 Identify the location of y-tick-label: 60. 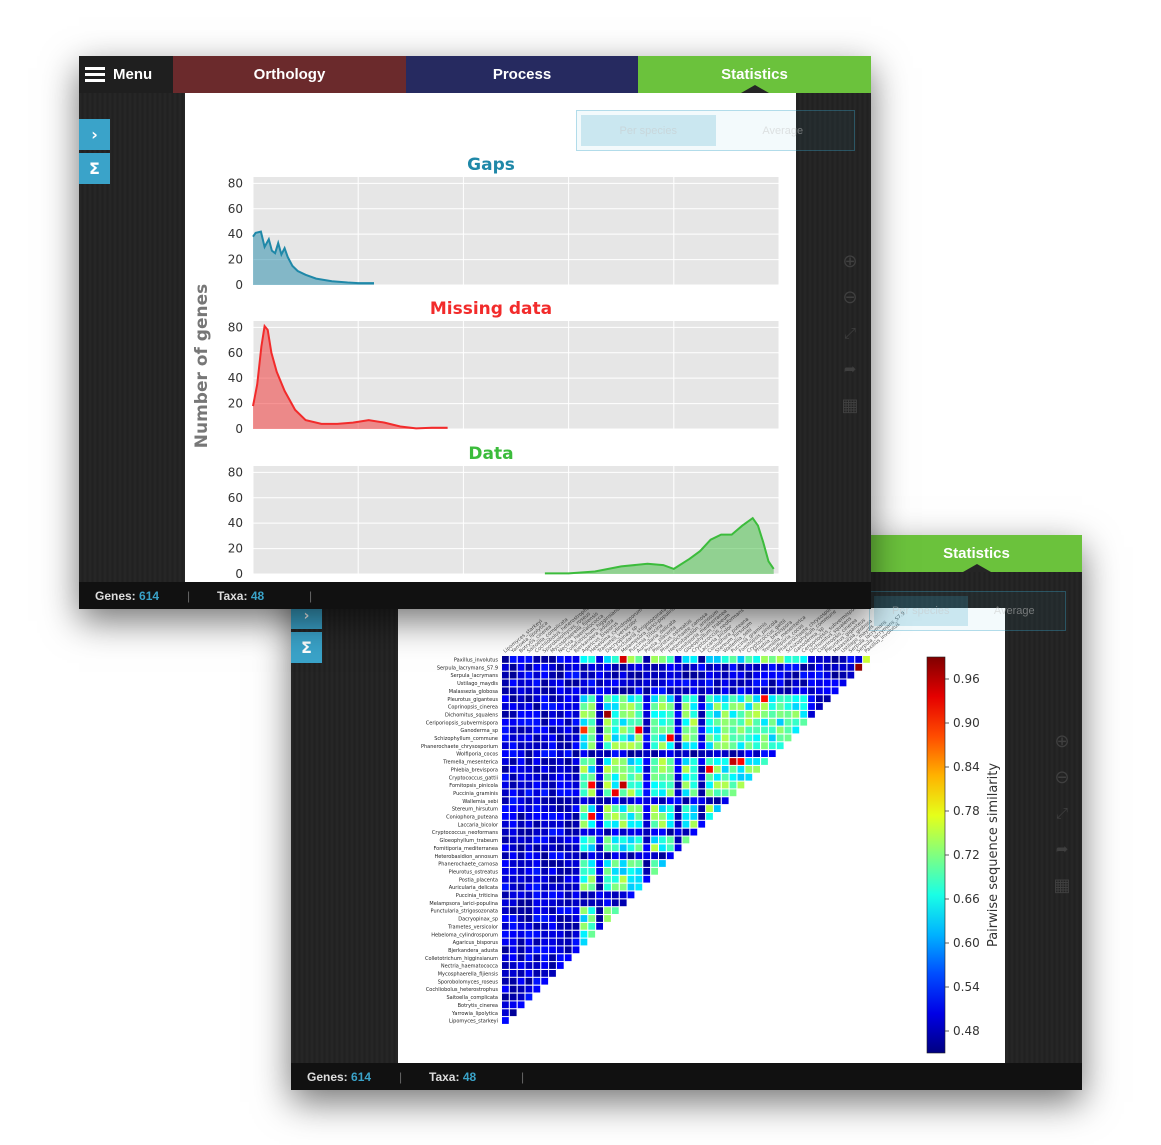
(235, 498).